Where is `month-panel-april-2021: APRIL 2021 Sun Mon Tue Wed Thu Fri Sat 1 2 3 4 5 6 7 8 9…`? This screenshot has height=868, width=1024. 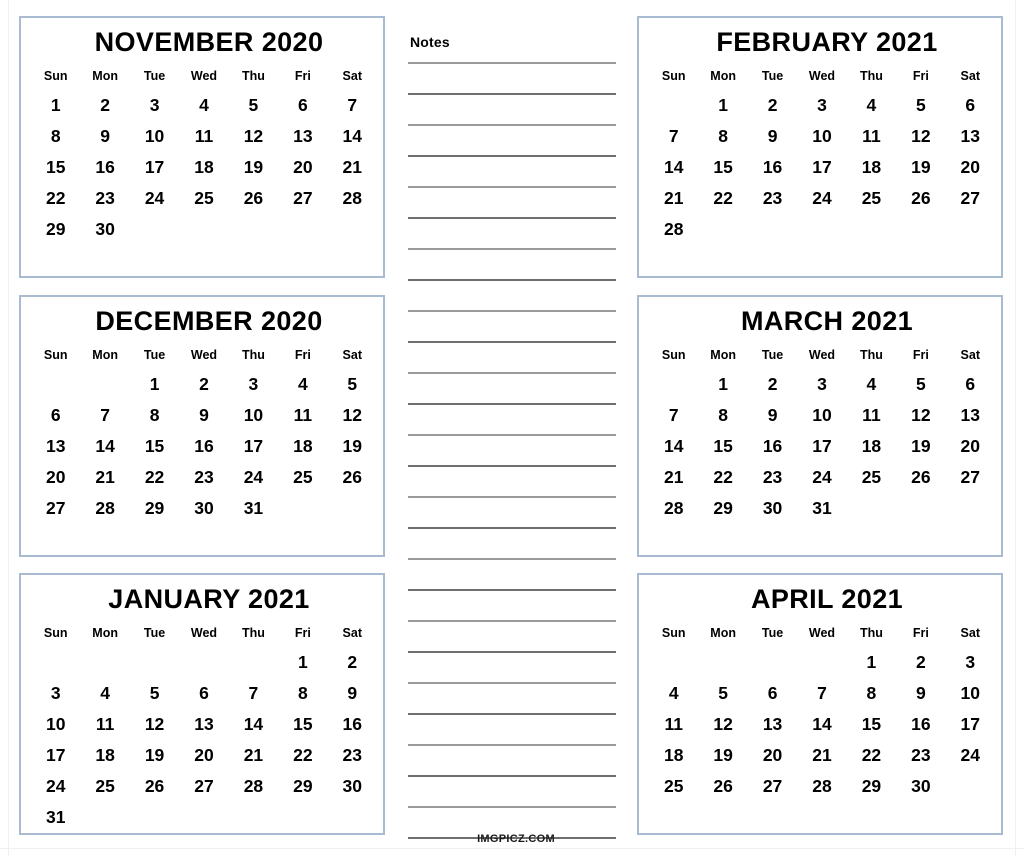 month-panel-april-2021: APRIL 2021 Sun Mon Tue Wed Thu Fri Sat 1 2 3 4 5 6 7 8 9… is located at coordinates (820, 704).